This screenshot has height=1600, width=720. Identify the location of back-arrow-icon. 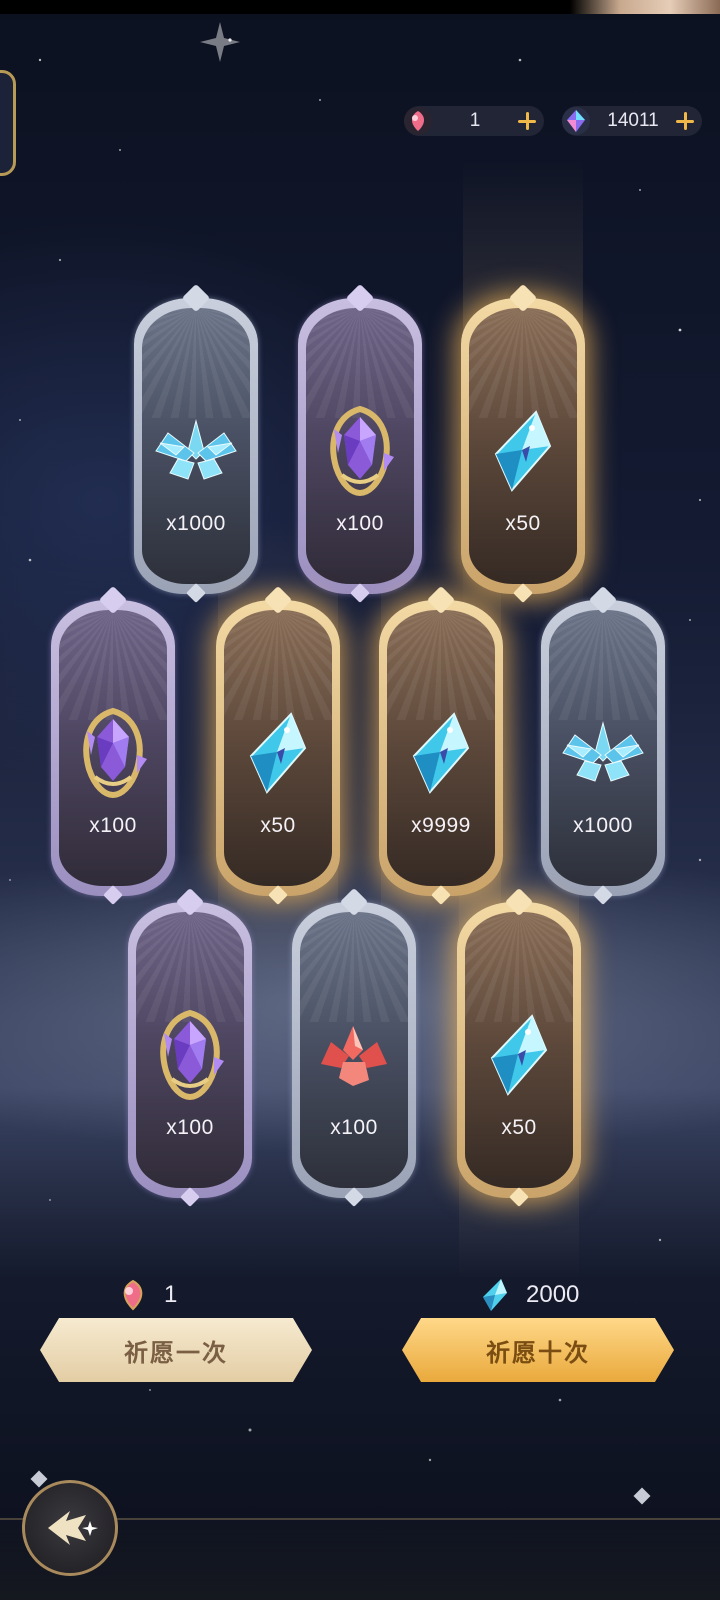
(73, 1528).